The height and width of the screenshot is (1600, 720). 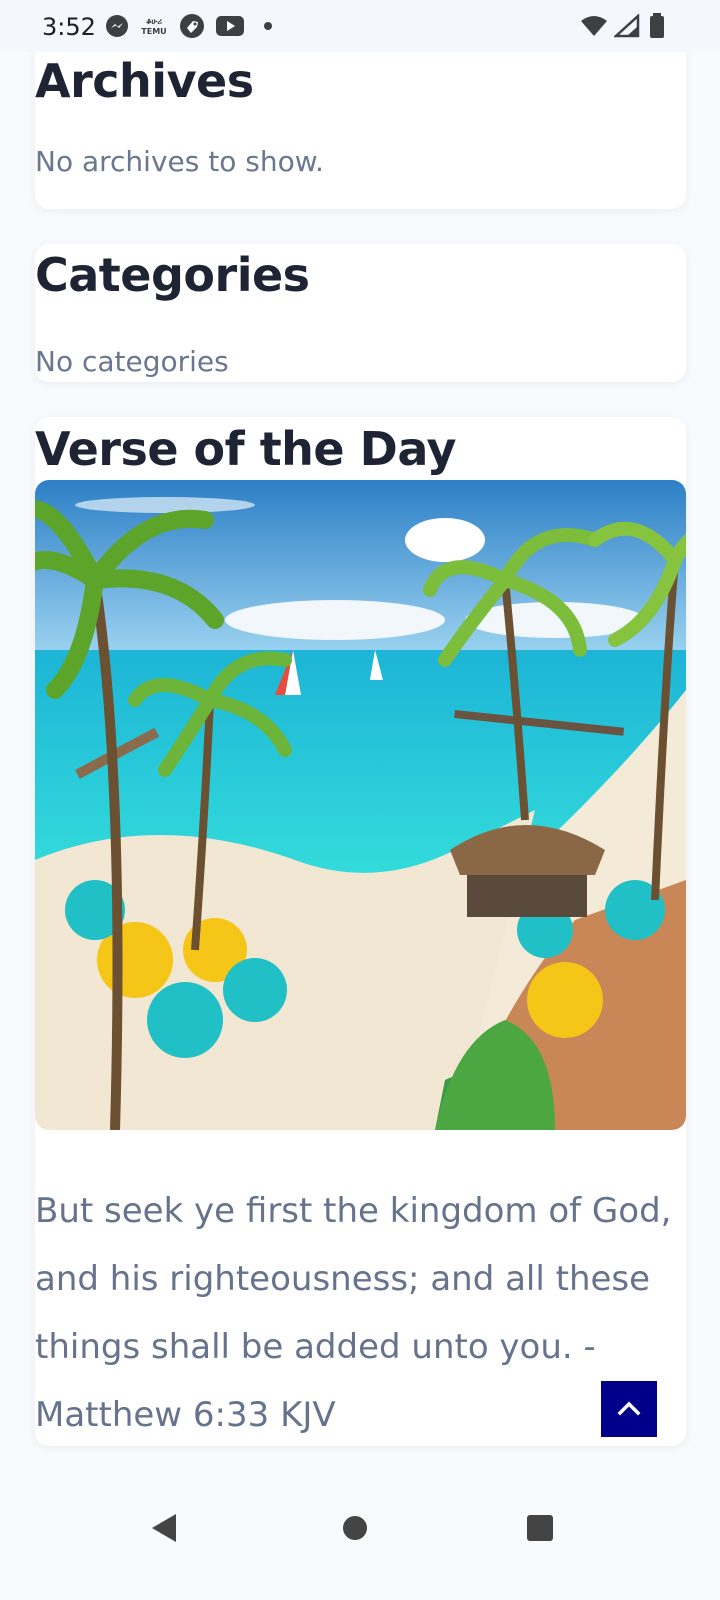 I want to click on svg-text: TEMU, so click(x=153, y=31).